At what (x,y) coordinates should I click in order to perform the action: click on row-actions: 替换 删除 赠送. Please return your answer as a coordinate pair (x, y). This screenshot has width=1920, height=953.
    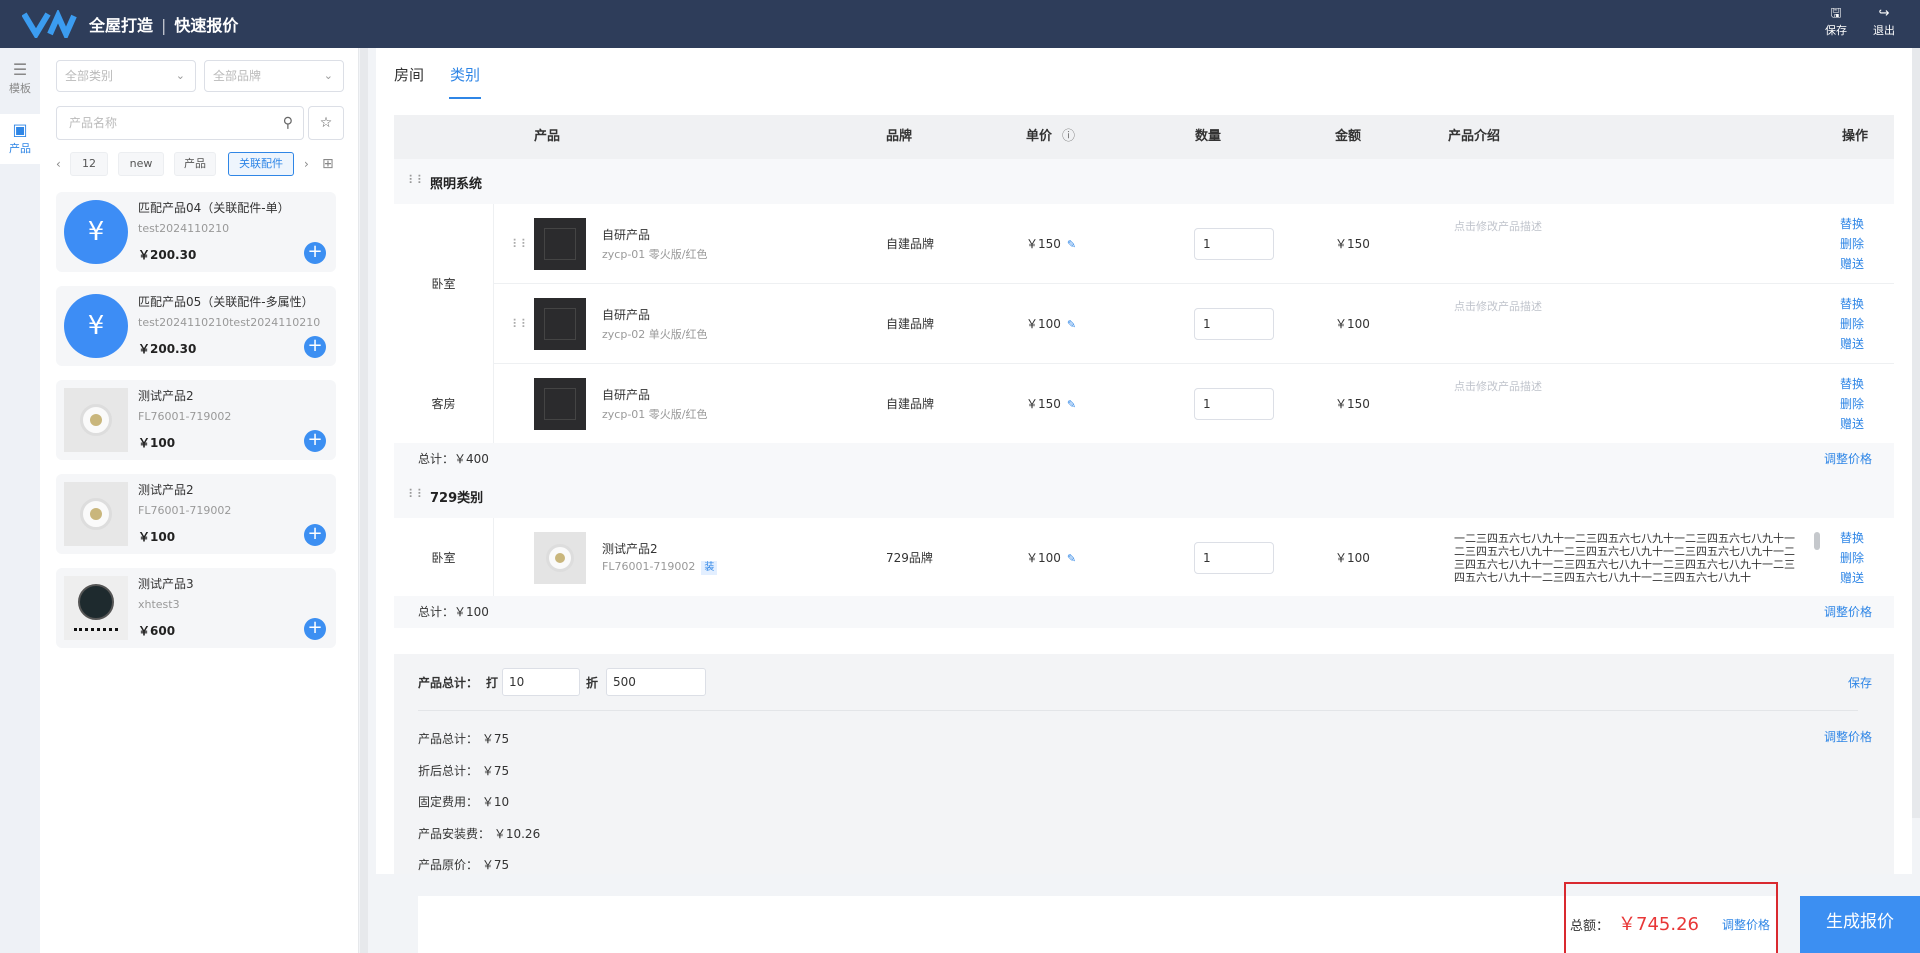
    Looking at the image, I should click on (1852, 324).